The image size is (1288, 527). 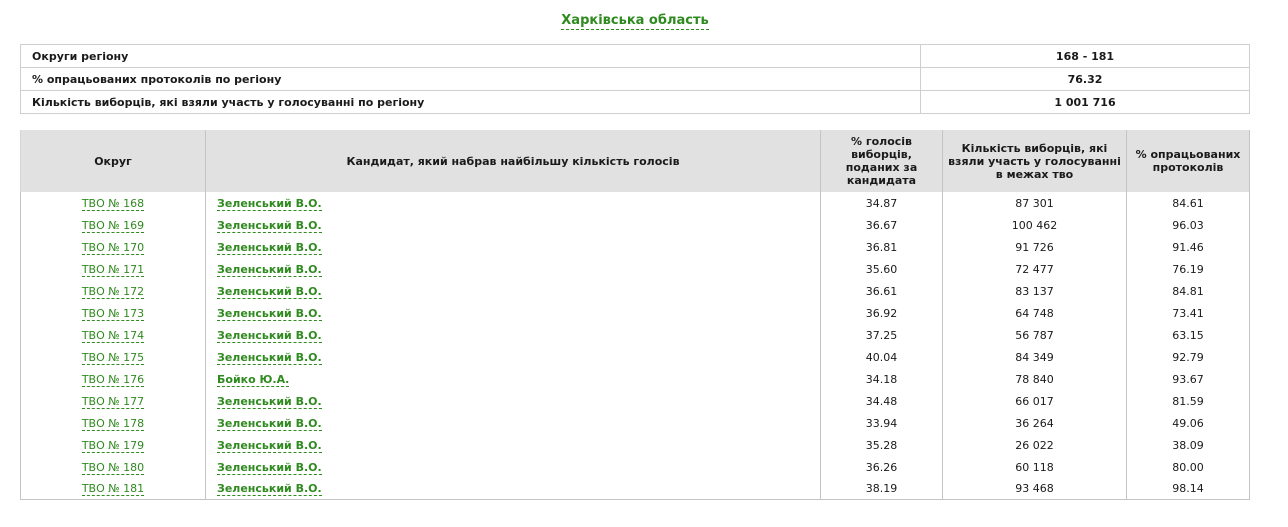 I want to click on district-cell: ТВО № 173, so click(x=113, y=313).